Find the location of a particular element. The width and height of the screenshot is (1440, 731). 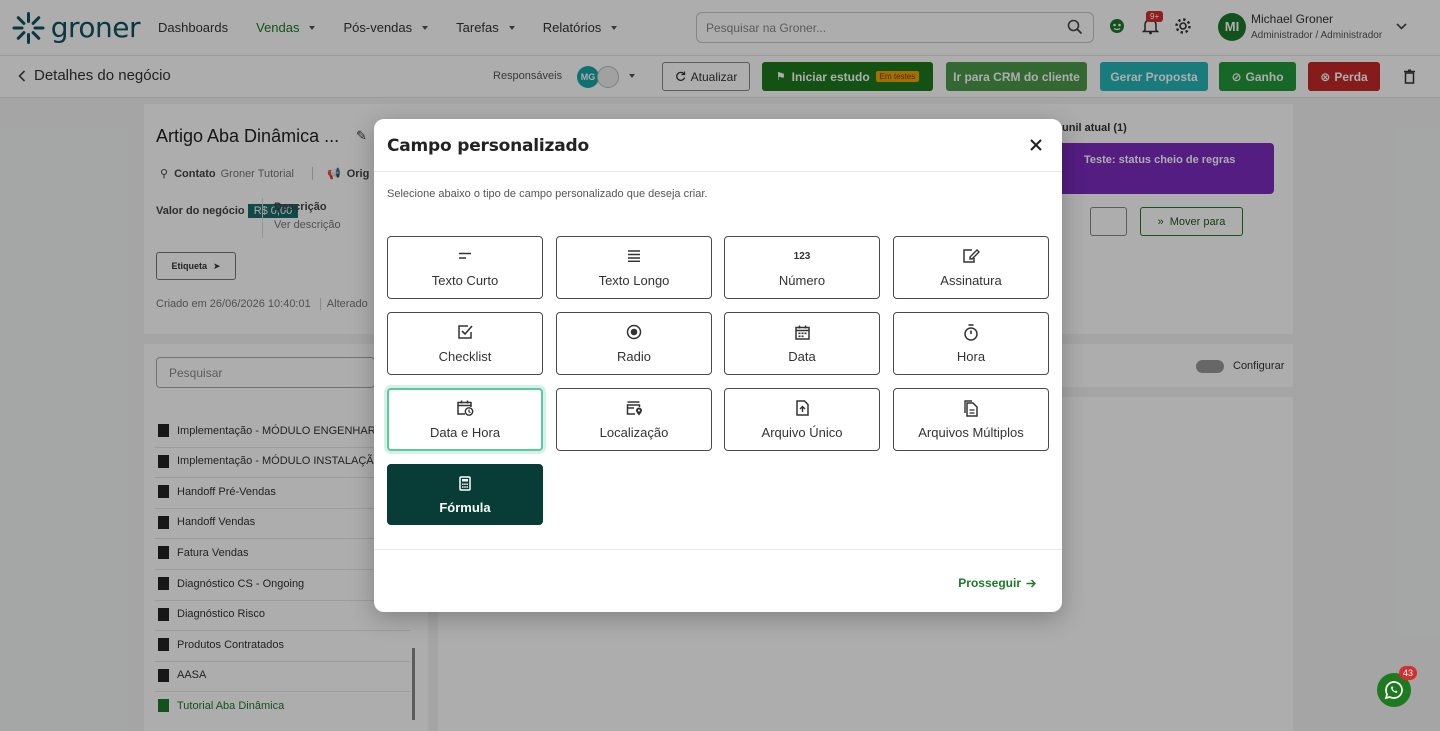

field-type-assinatura: Assinatura is located at coordinates (971, 267).